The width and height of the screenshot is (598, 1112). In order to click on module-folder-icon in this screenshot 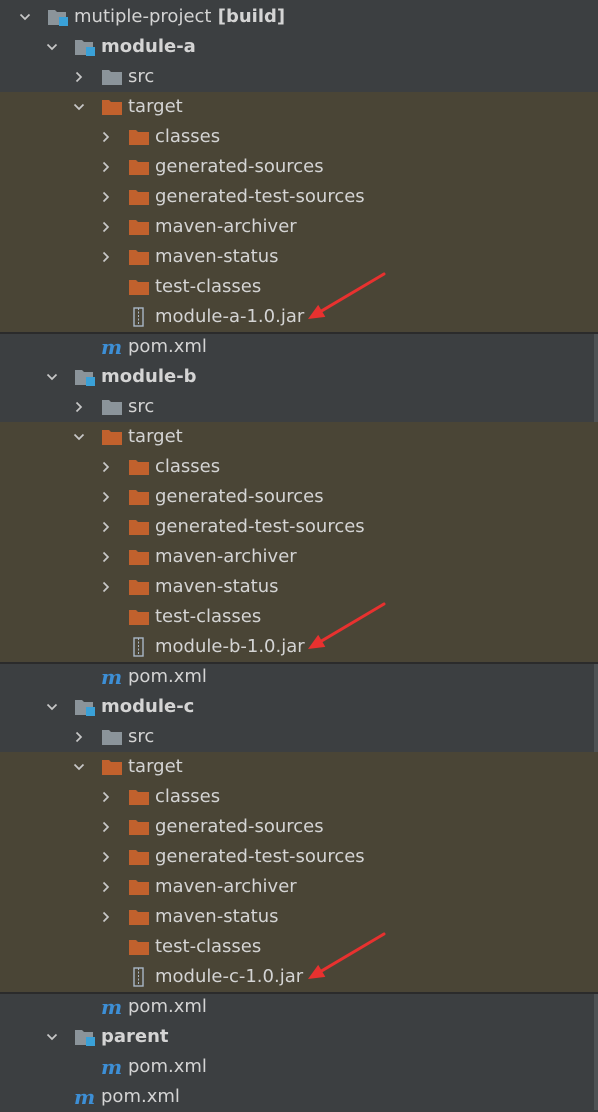, I will do `click(85, 1037)`.